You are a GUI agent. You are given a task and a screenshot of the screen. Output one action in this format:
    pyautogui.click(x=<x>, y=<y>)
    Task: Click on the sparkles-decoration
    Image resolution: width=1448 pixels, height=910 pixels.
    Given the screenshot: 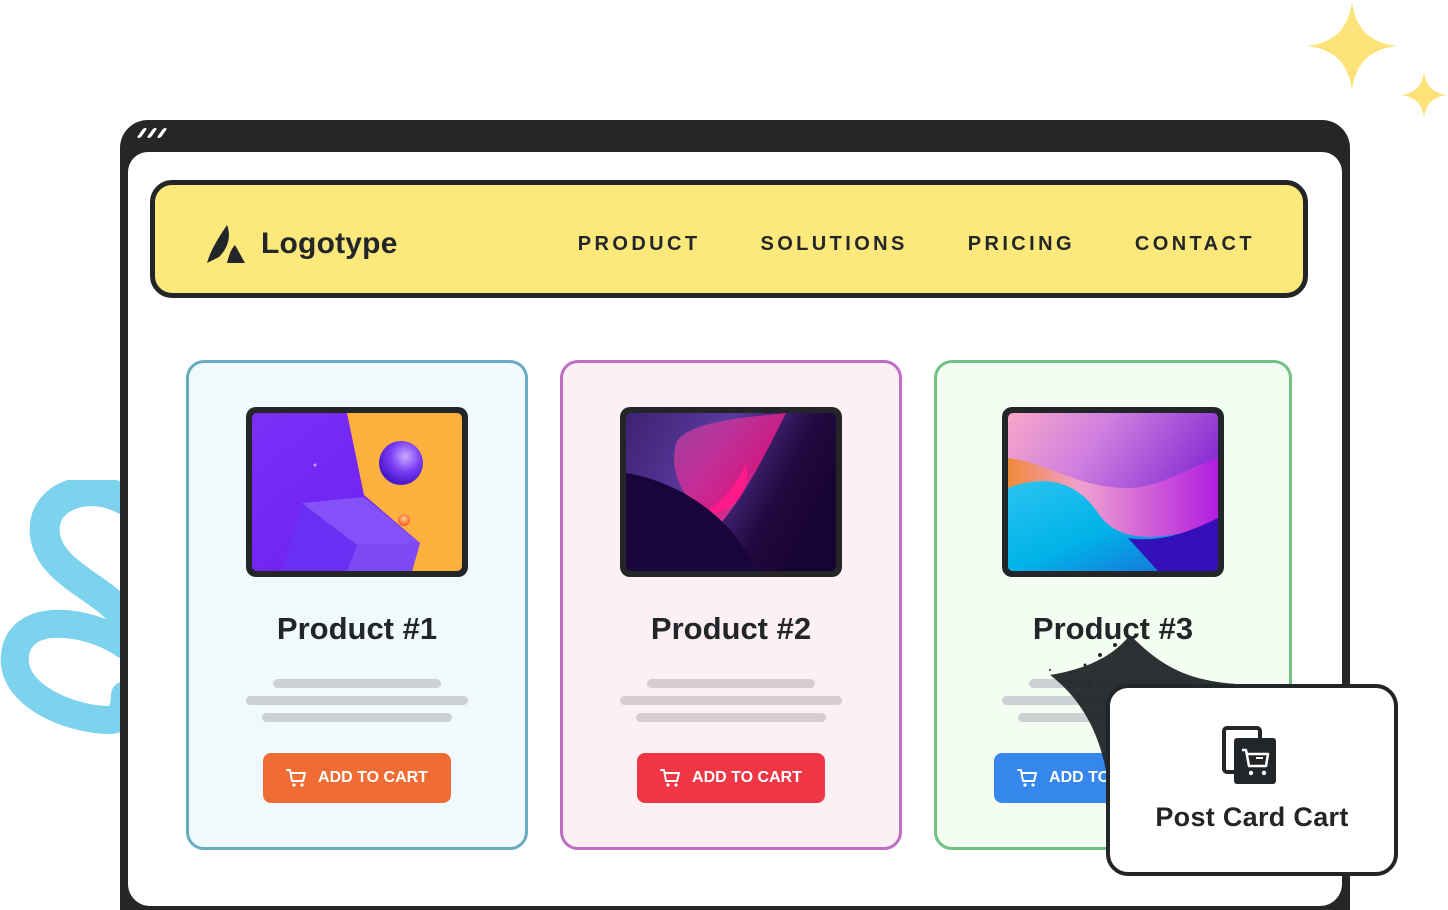 What is the action you would take?
    pyautogui.click(x=1377, y=60)
    